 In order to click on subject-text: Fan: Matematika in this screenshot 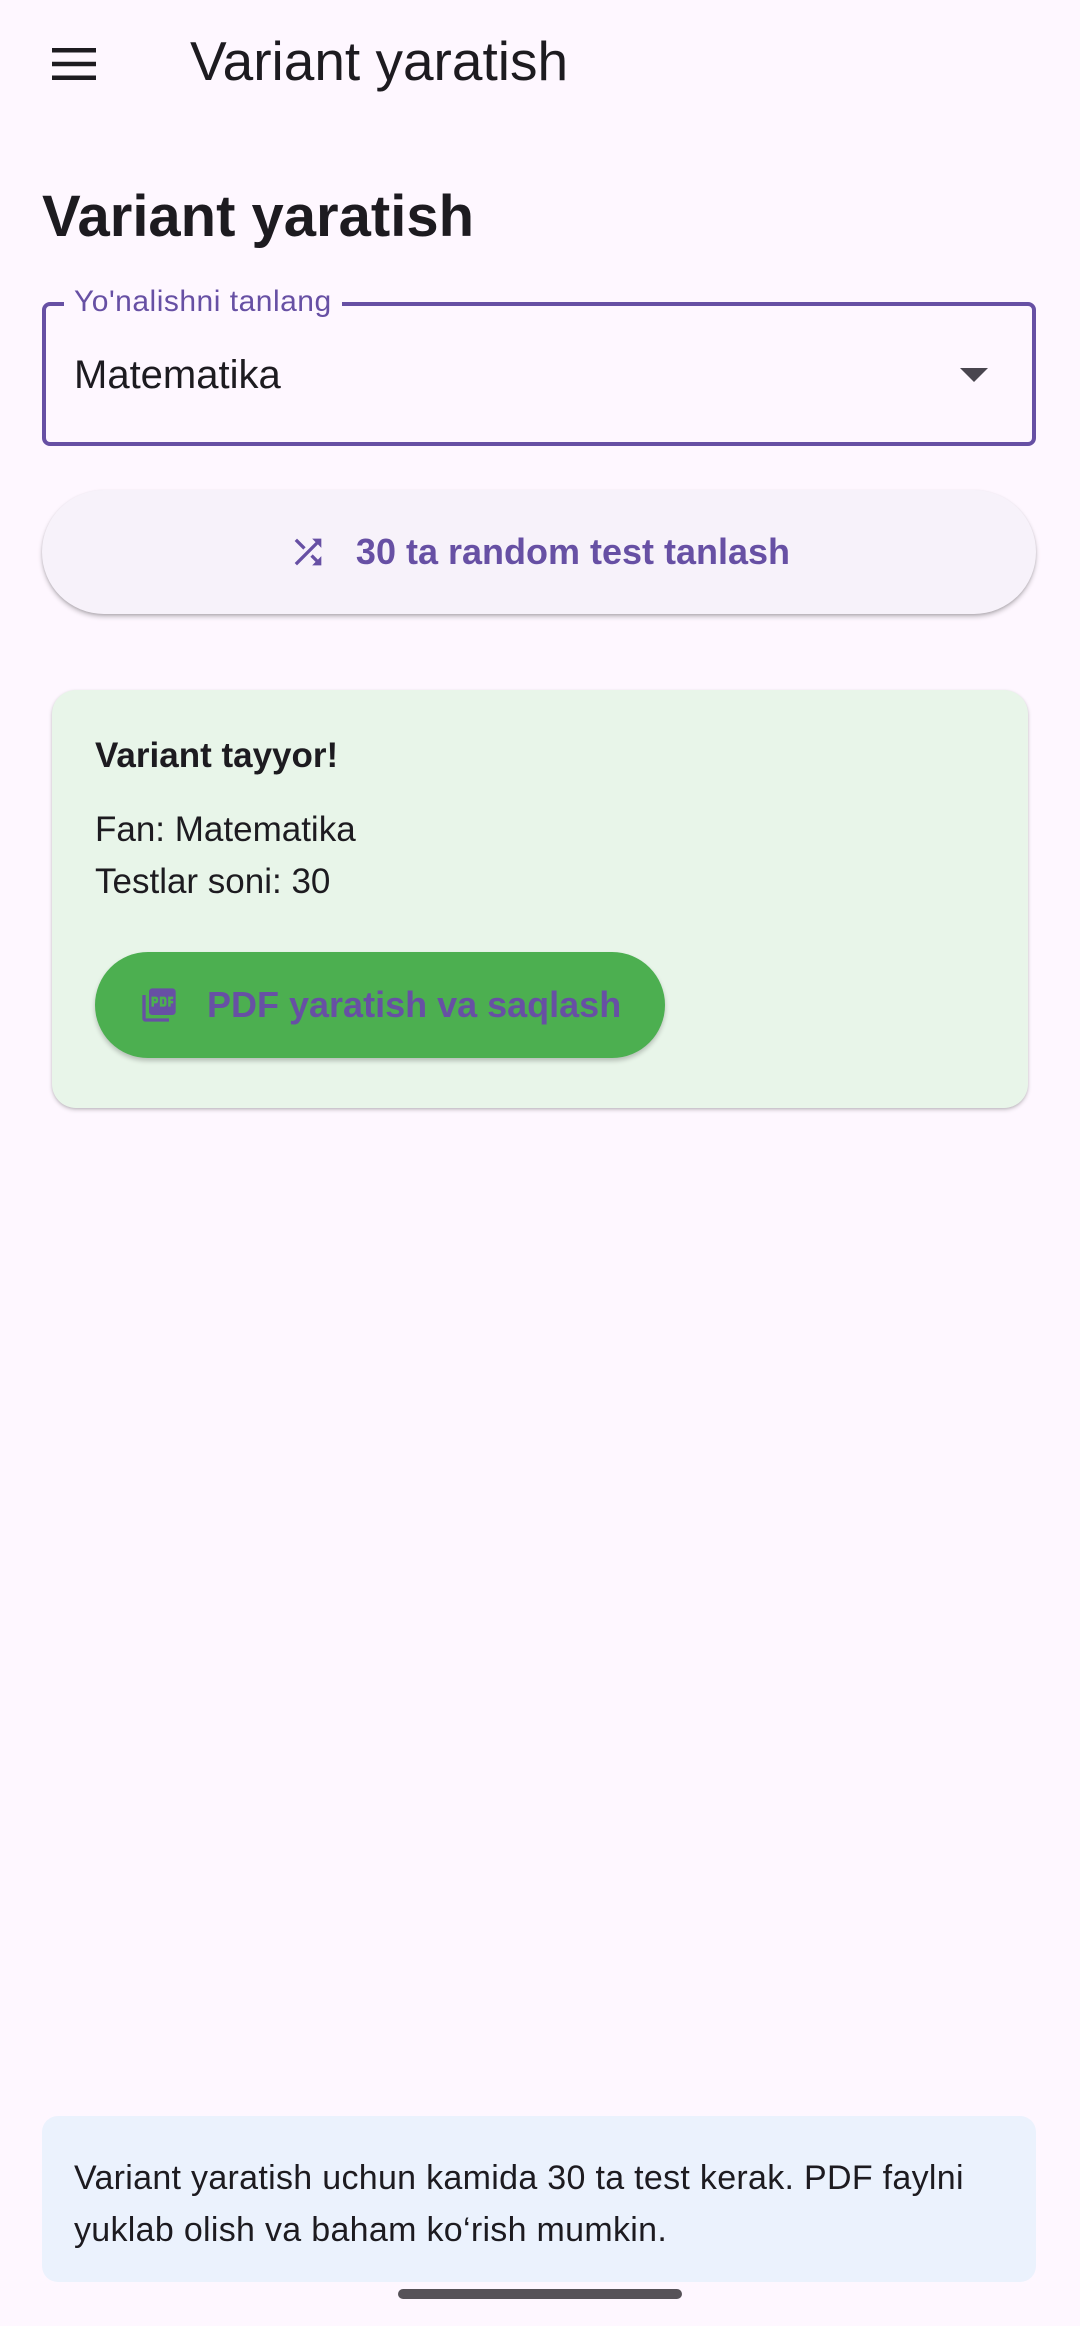, I will do `click(225, 829)`.